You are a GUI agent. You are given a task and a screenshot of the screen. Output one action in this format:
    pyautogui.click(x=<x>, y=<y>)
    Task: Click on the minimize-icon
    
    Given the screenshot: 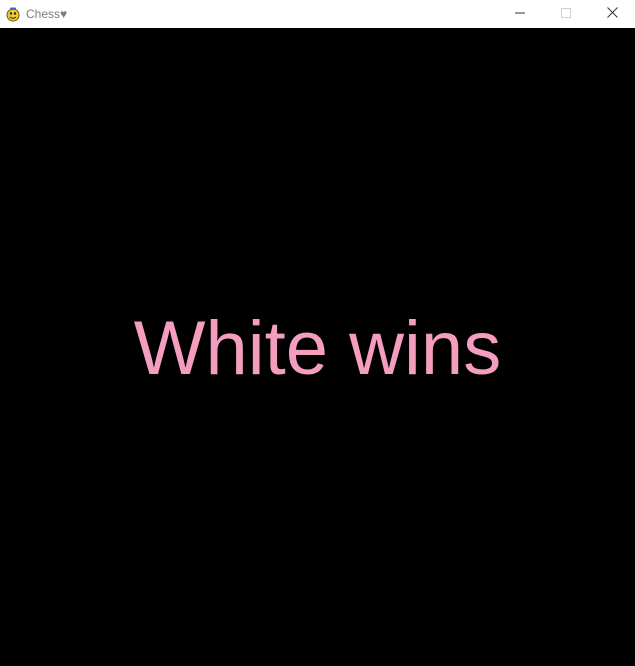 What is the action you would take?
    pyautogui.click(x=520, y=14)
    